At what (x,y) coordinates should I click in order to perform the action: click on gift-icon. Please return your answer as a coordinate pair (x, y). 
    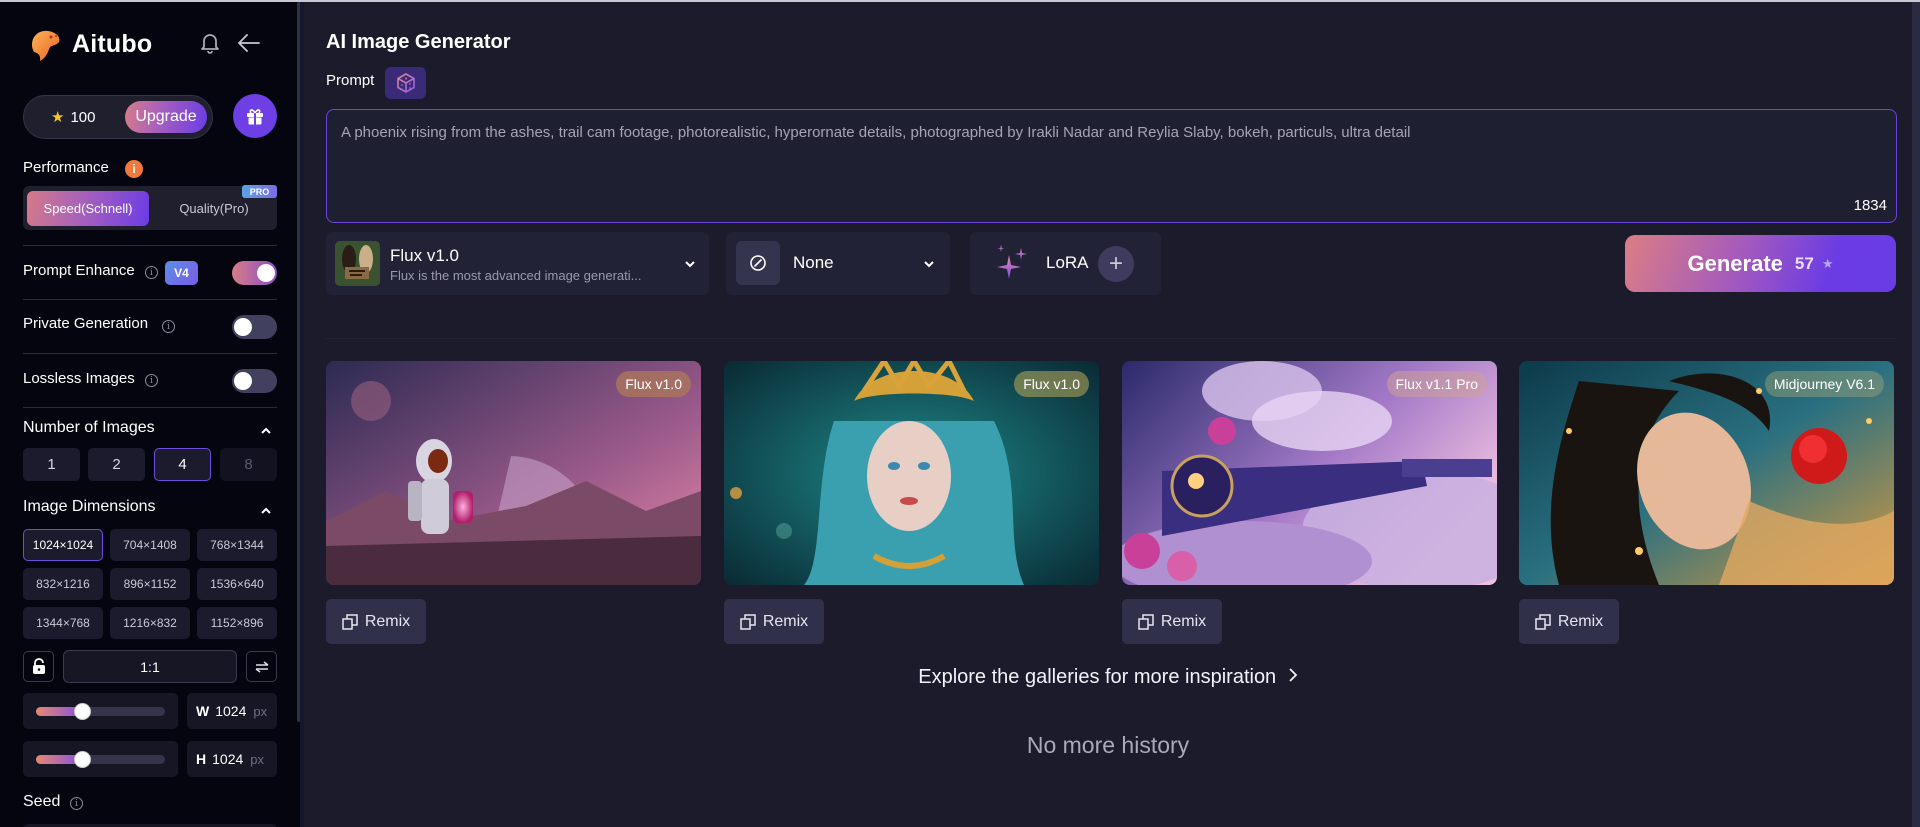
    Looking at the image, I should click on (255, 117).